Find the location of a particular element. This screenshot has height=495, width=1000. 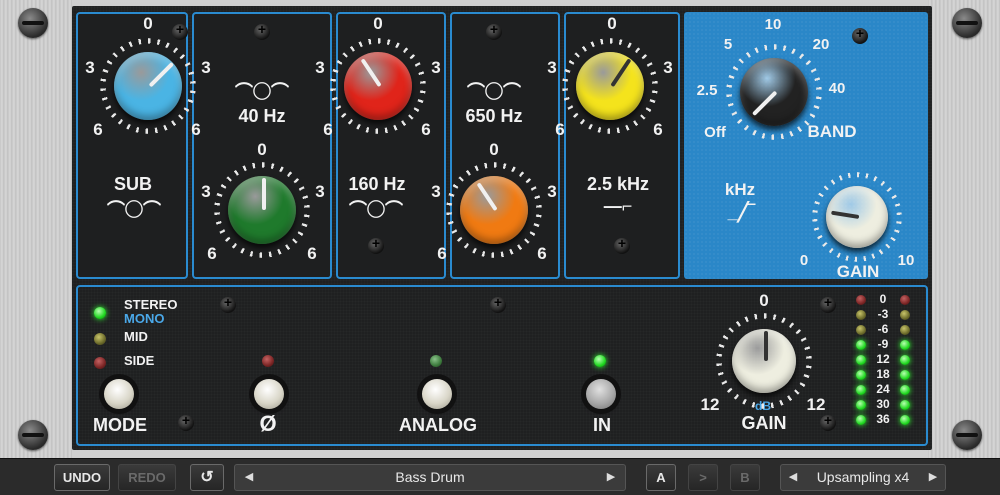

meter-scale-label: -6 is located at coordinates (883, 329).